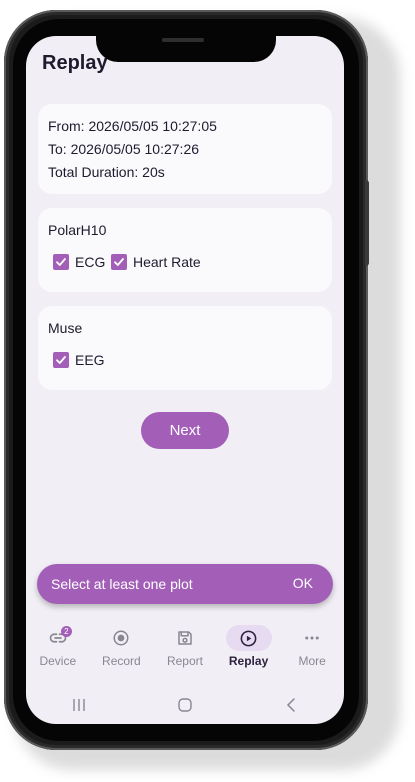 This screenshot has width=415, height=782. I want to click on device-card-muse: Muse EEG, so click(185, 348).